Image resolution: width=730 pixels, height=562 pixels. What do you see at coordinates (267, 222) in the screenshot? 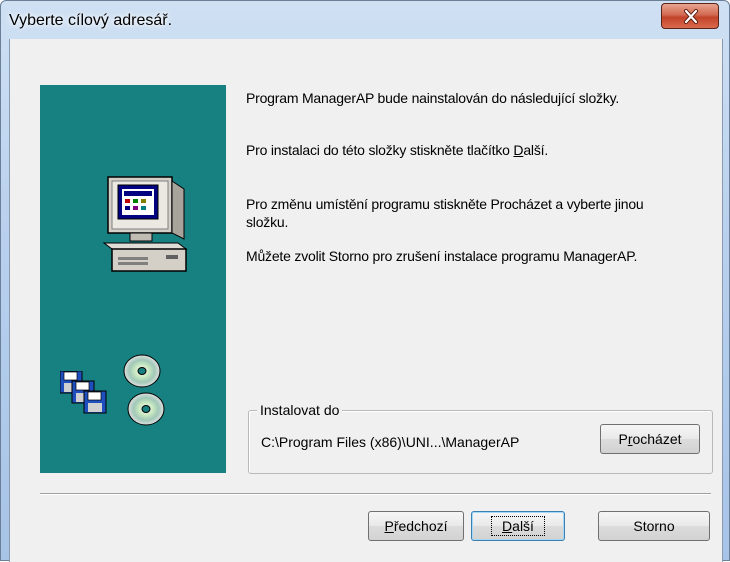
I see `info-text-browse-line2: složku.` at bounding box center [267, 222].